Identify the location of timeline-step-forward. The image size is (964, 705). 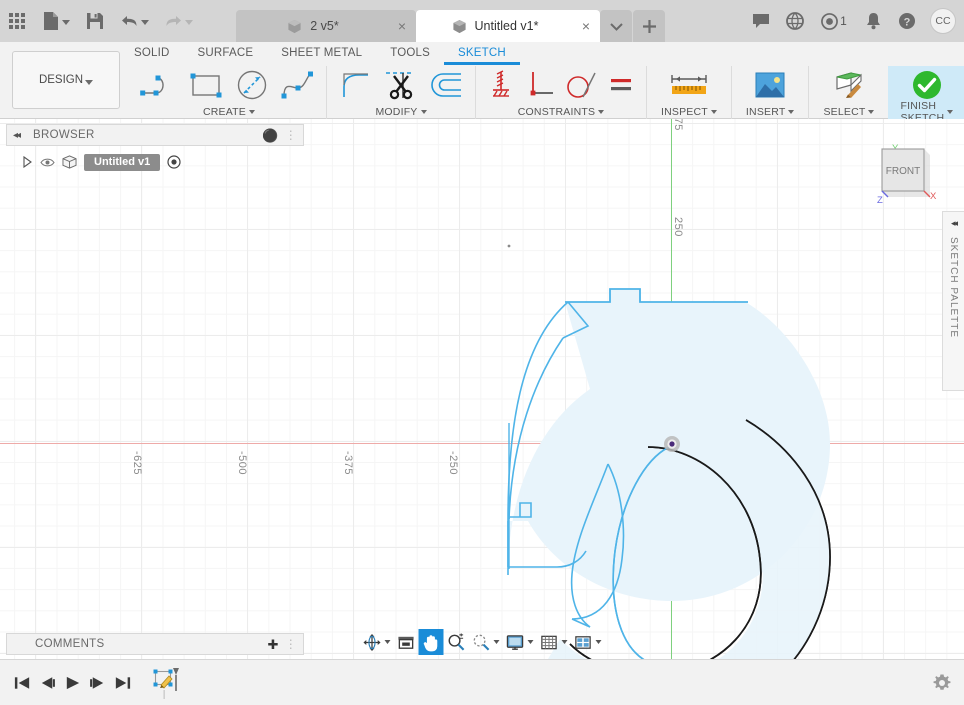
(97, 682).